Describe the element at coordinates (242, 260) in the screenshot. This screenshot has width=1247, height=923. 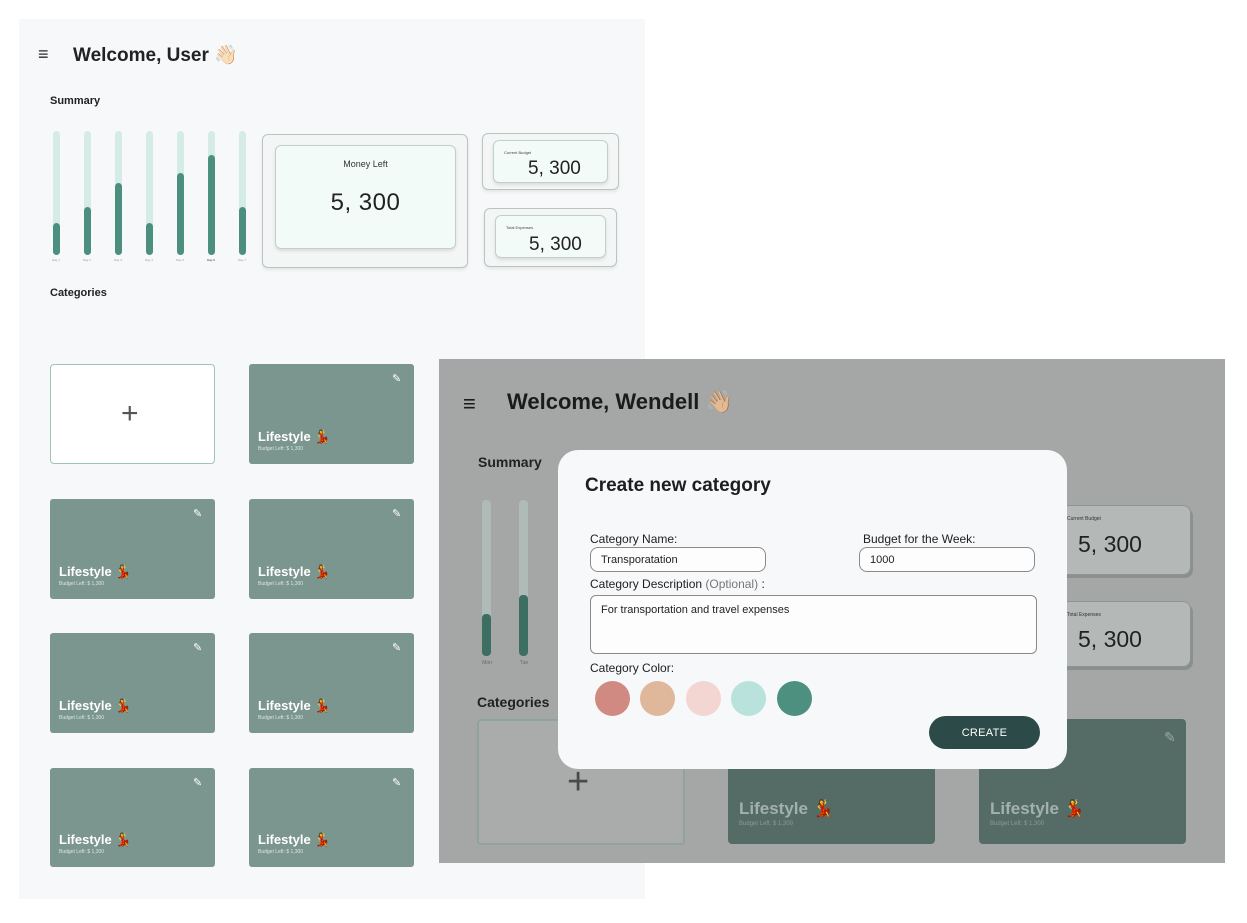
I see `chart-day-label: Day 7` at that location.